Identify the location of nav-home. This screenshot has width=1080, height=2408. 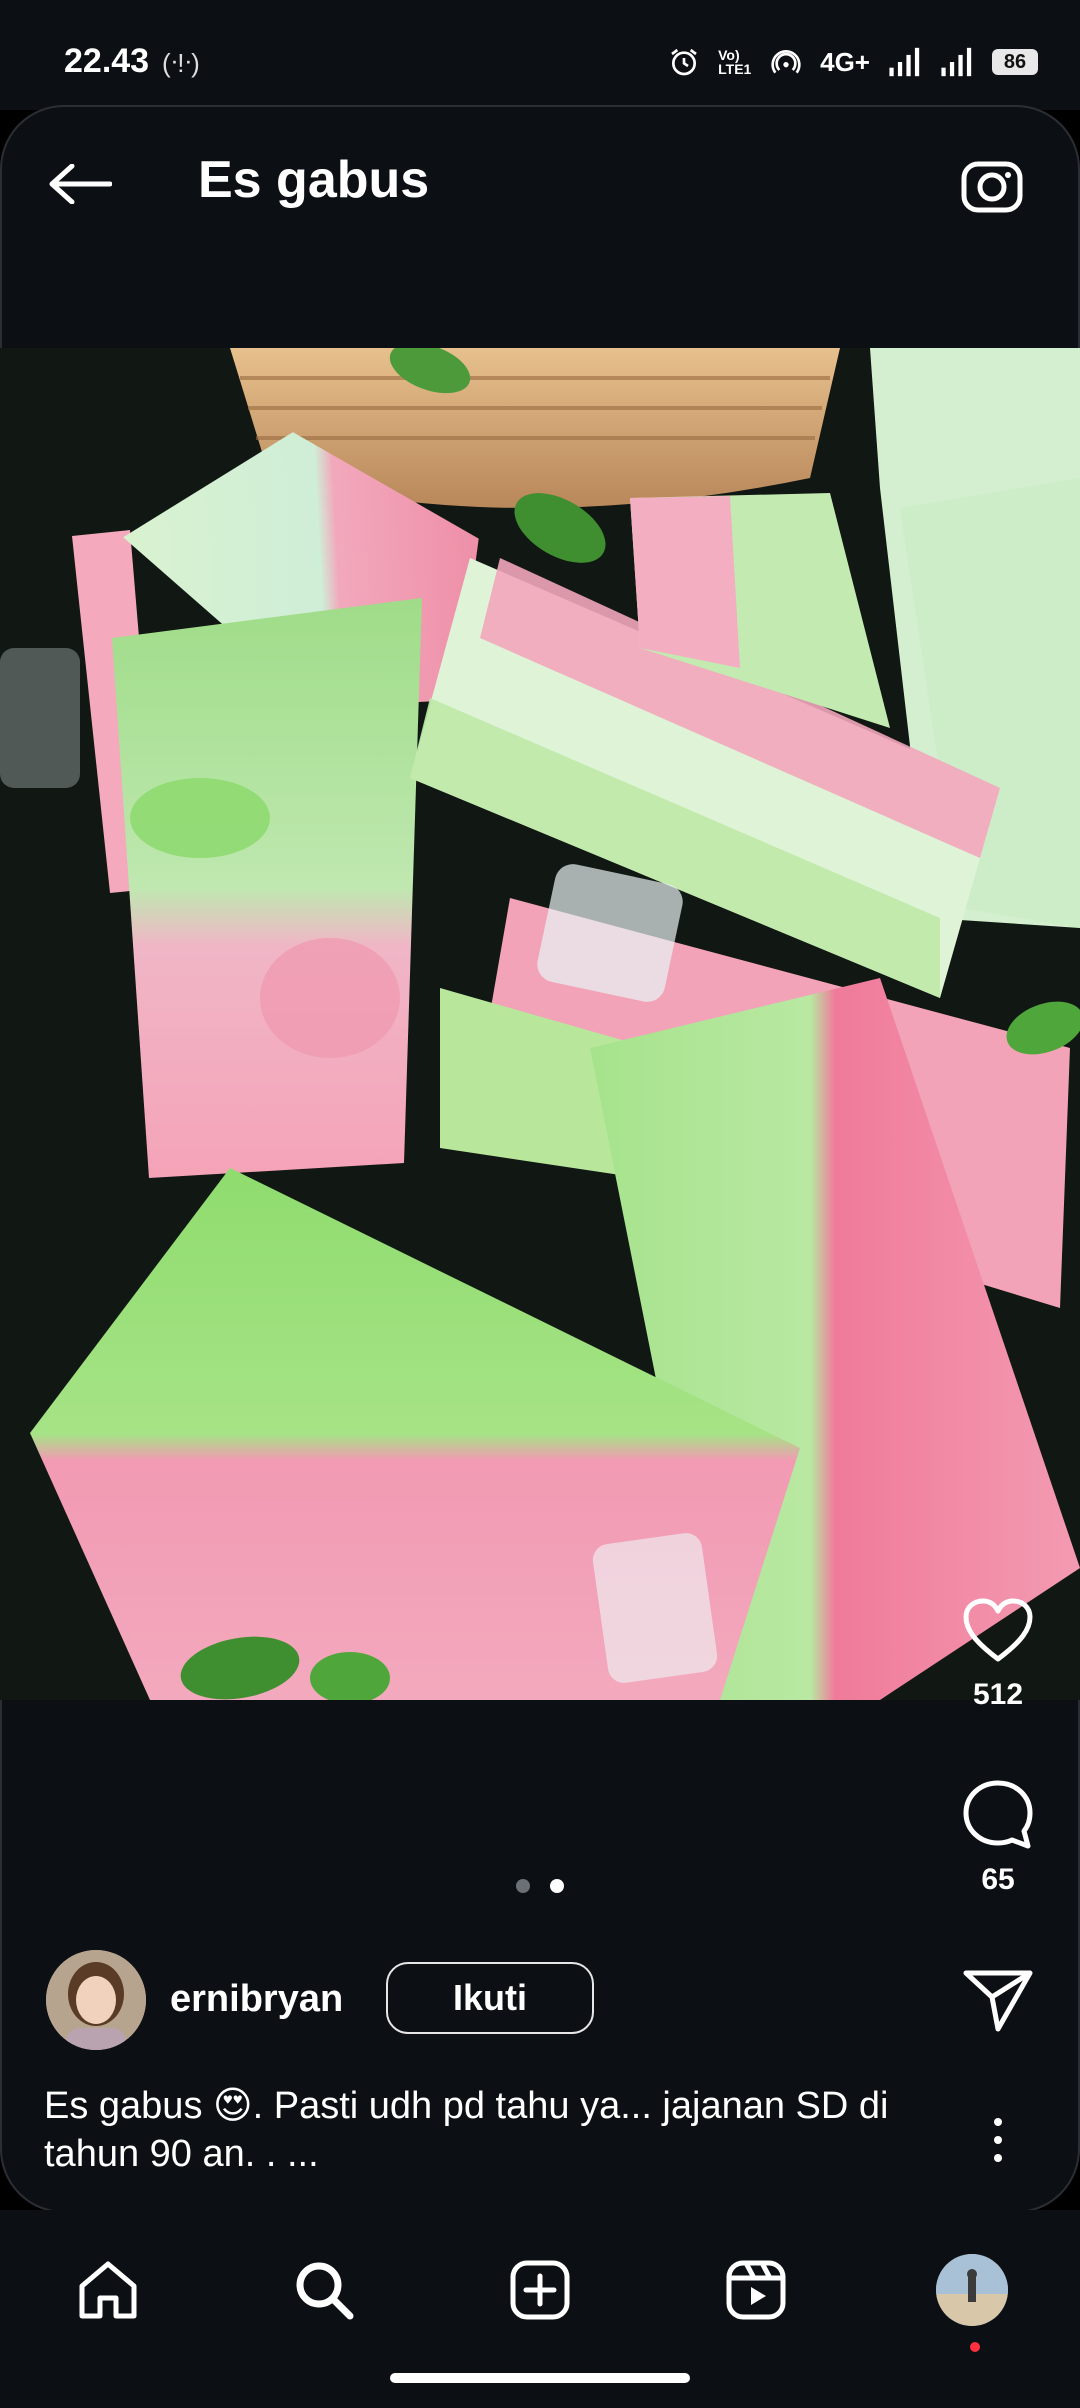
(108, 2290).